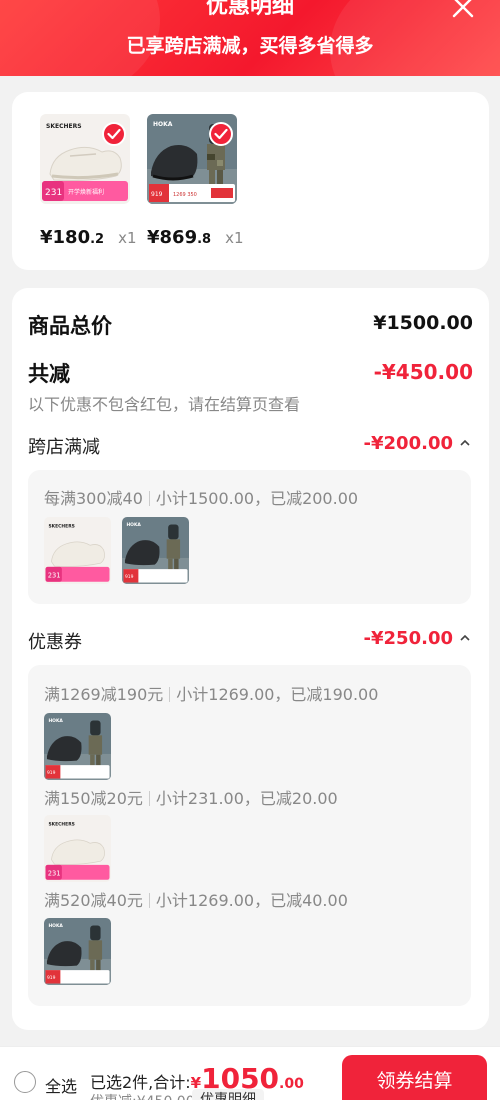  I want to click on discount-note-row: 以下优惠不包含红包，请在结算页查看, so click(250, 403).